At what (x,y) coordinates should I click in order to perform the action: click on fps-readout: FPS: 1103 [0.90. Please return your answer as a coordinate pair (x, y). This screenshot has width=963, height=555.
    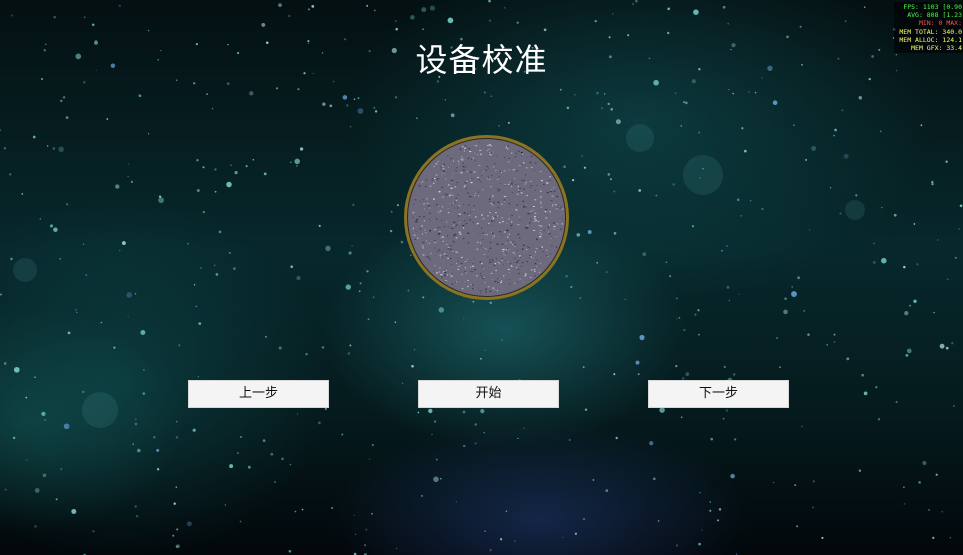
    Looking at the image, I should click on (932, 7).